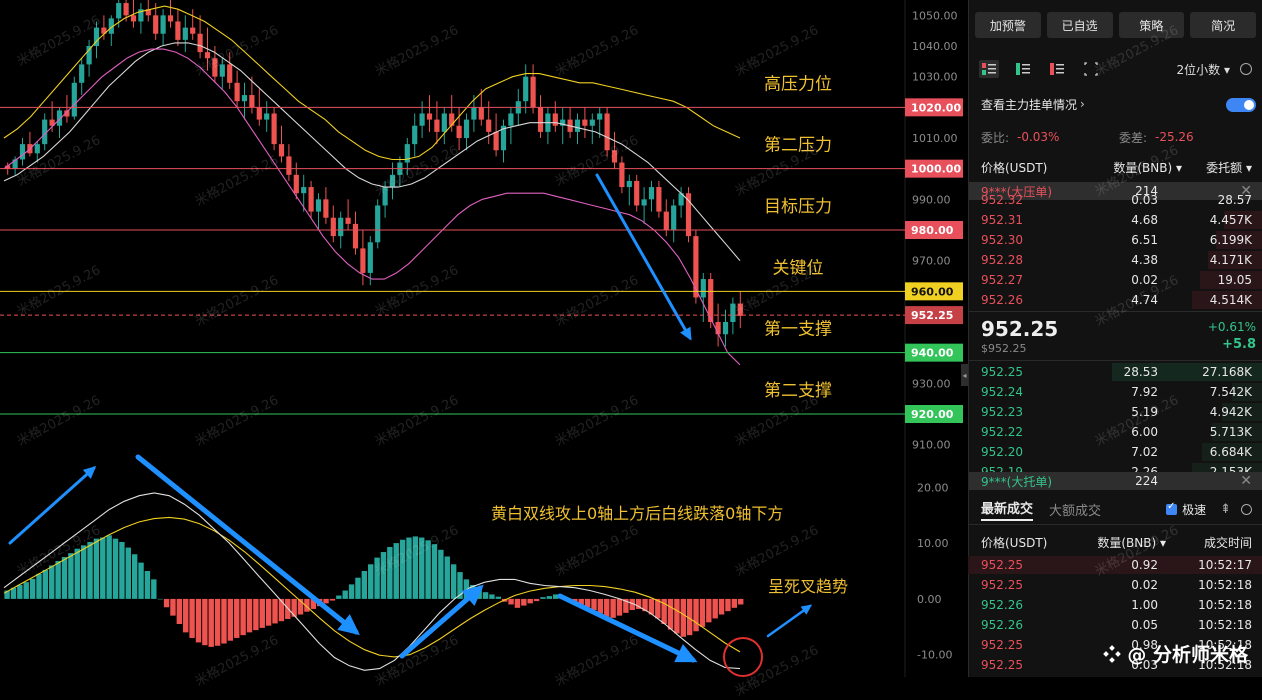 This screenshot has width=1262, height=700. What do you see at coordinates (1241, 105) in the screenshot?
I see `order-view-toggle` at bounding box center [1241, 105].